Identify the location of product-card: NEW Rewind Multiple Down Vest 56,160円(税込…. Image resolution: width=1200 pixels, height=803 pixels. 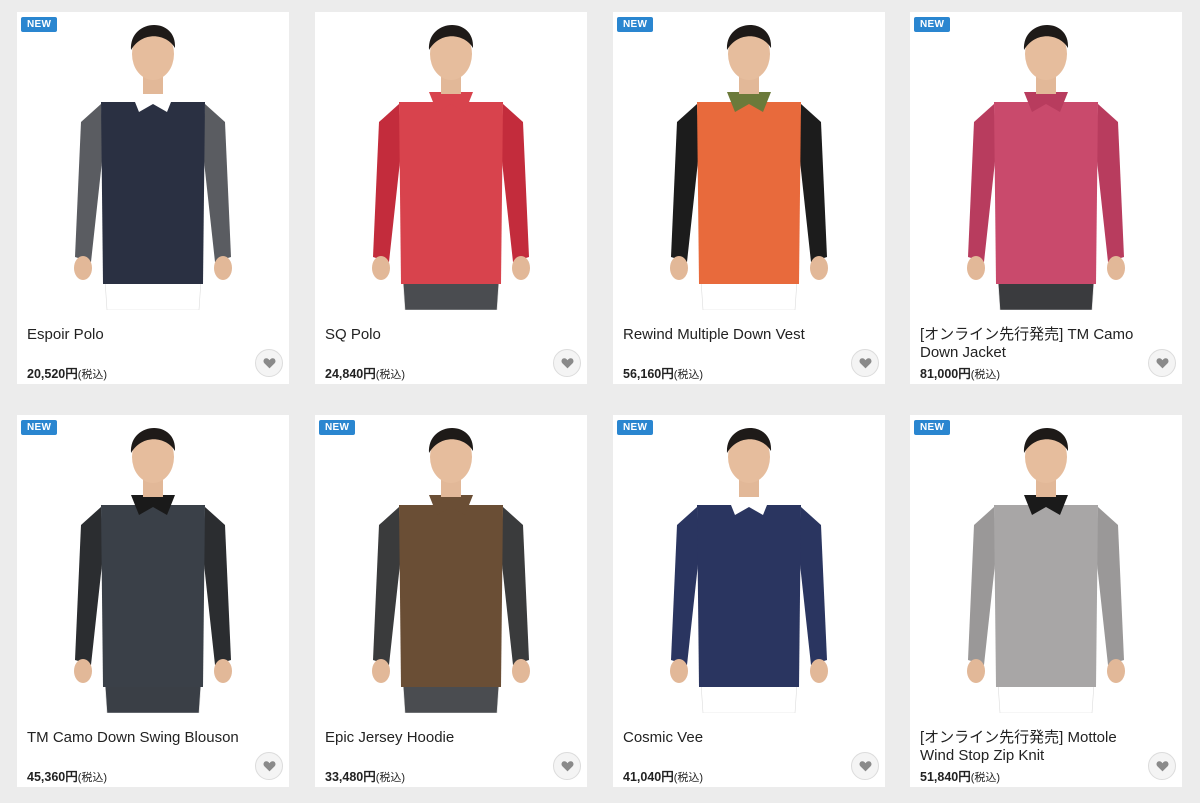
(749, 198).